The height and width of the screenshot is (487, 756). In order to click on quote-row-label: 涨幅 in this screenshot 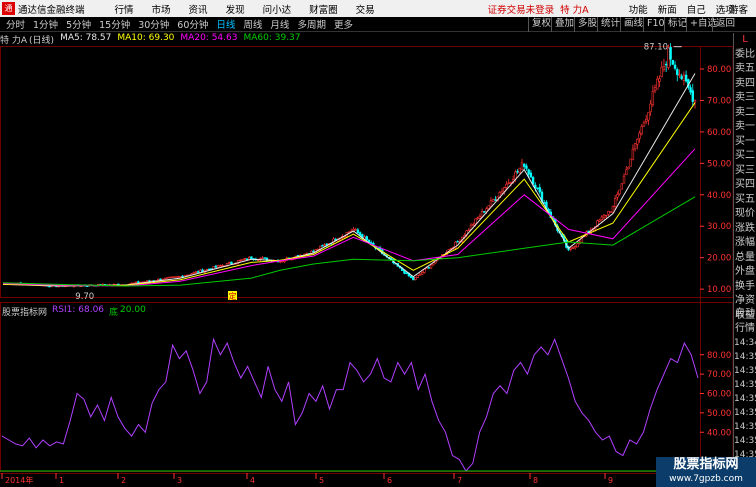, I will do `click(745, 242)`.